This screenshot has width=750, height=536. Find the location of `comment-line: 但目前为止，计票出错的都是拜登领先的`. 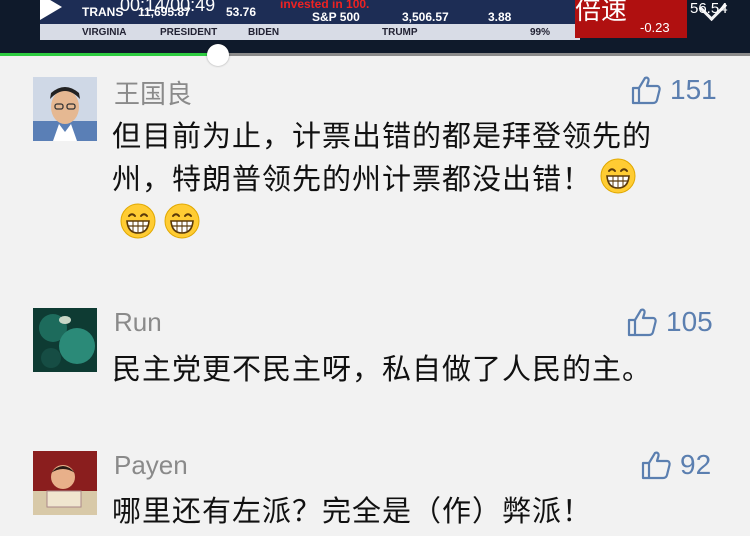

comment-line: 但目前为止，计票出错的都是拜登领先的 is located at coordinates (382, 136).